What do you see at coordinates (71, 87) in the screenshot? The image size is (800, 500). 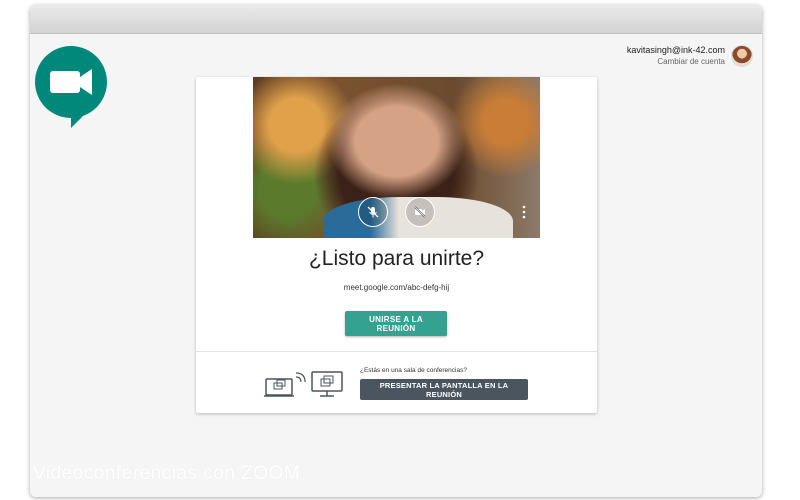 I see `google-meet-logo-icon` at bounding box center [71, 87].